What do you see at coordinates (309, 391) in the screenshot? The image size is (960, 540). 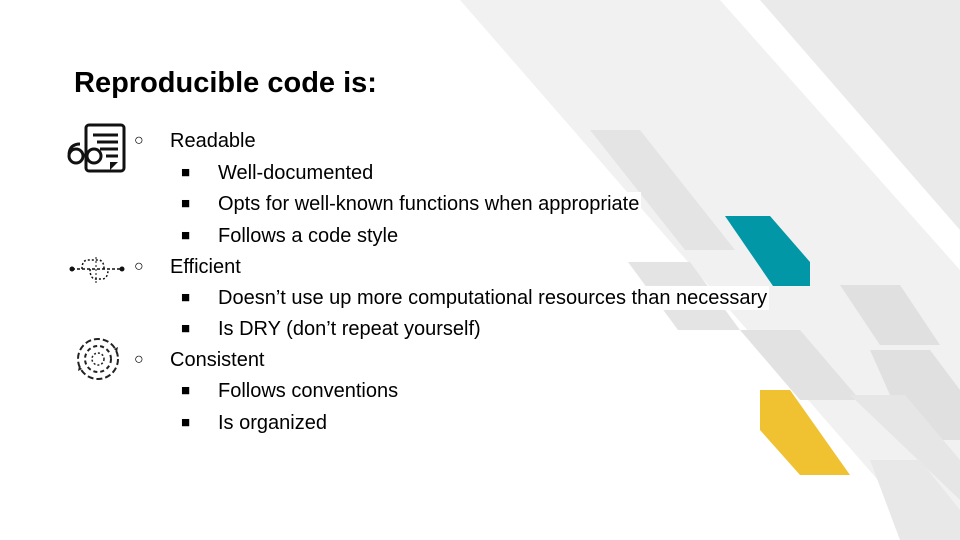 I see `sub-list-item-label: Follows conventions` at bounding box center [309, 391].